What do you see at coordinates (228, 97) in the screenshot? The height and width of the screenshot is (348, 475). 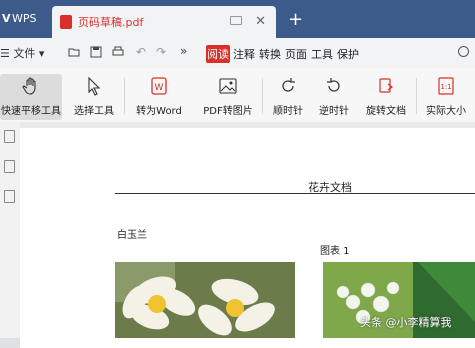 I see `pdf-to-image-button: PDF转图片` at bounding box center [228, 97].